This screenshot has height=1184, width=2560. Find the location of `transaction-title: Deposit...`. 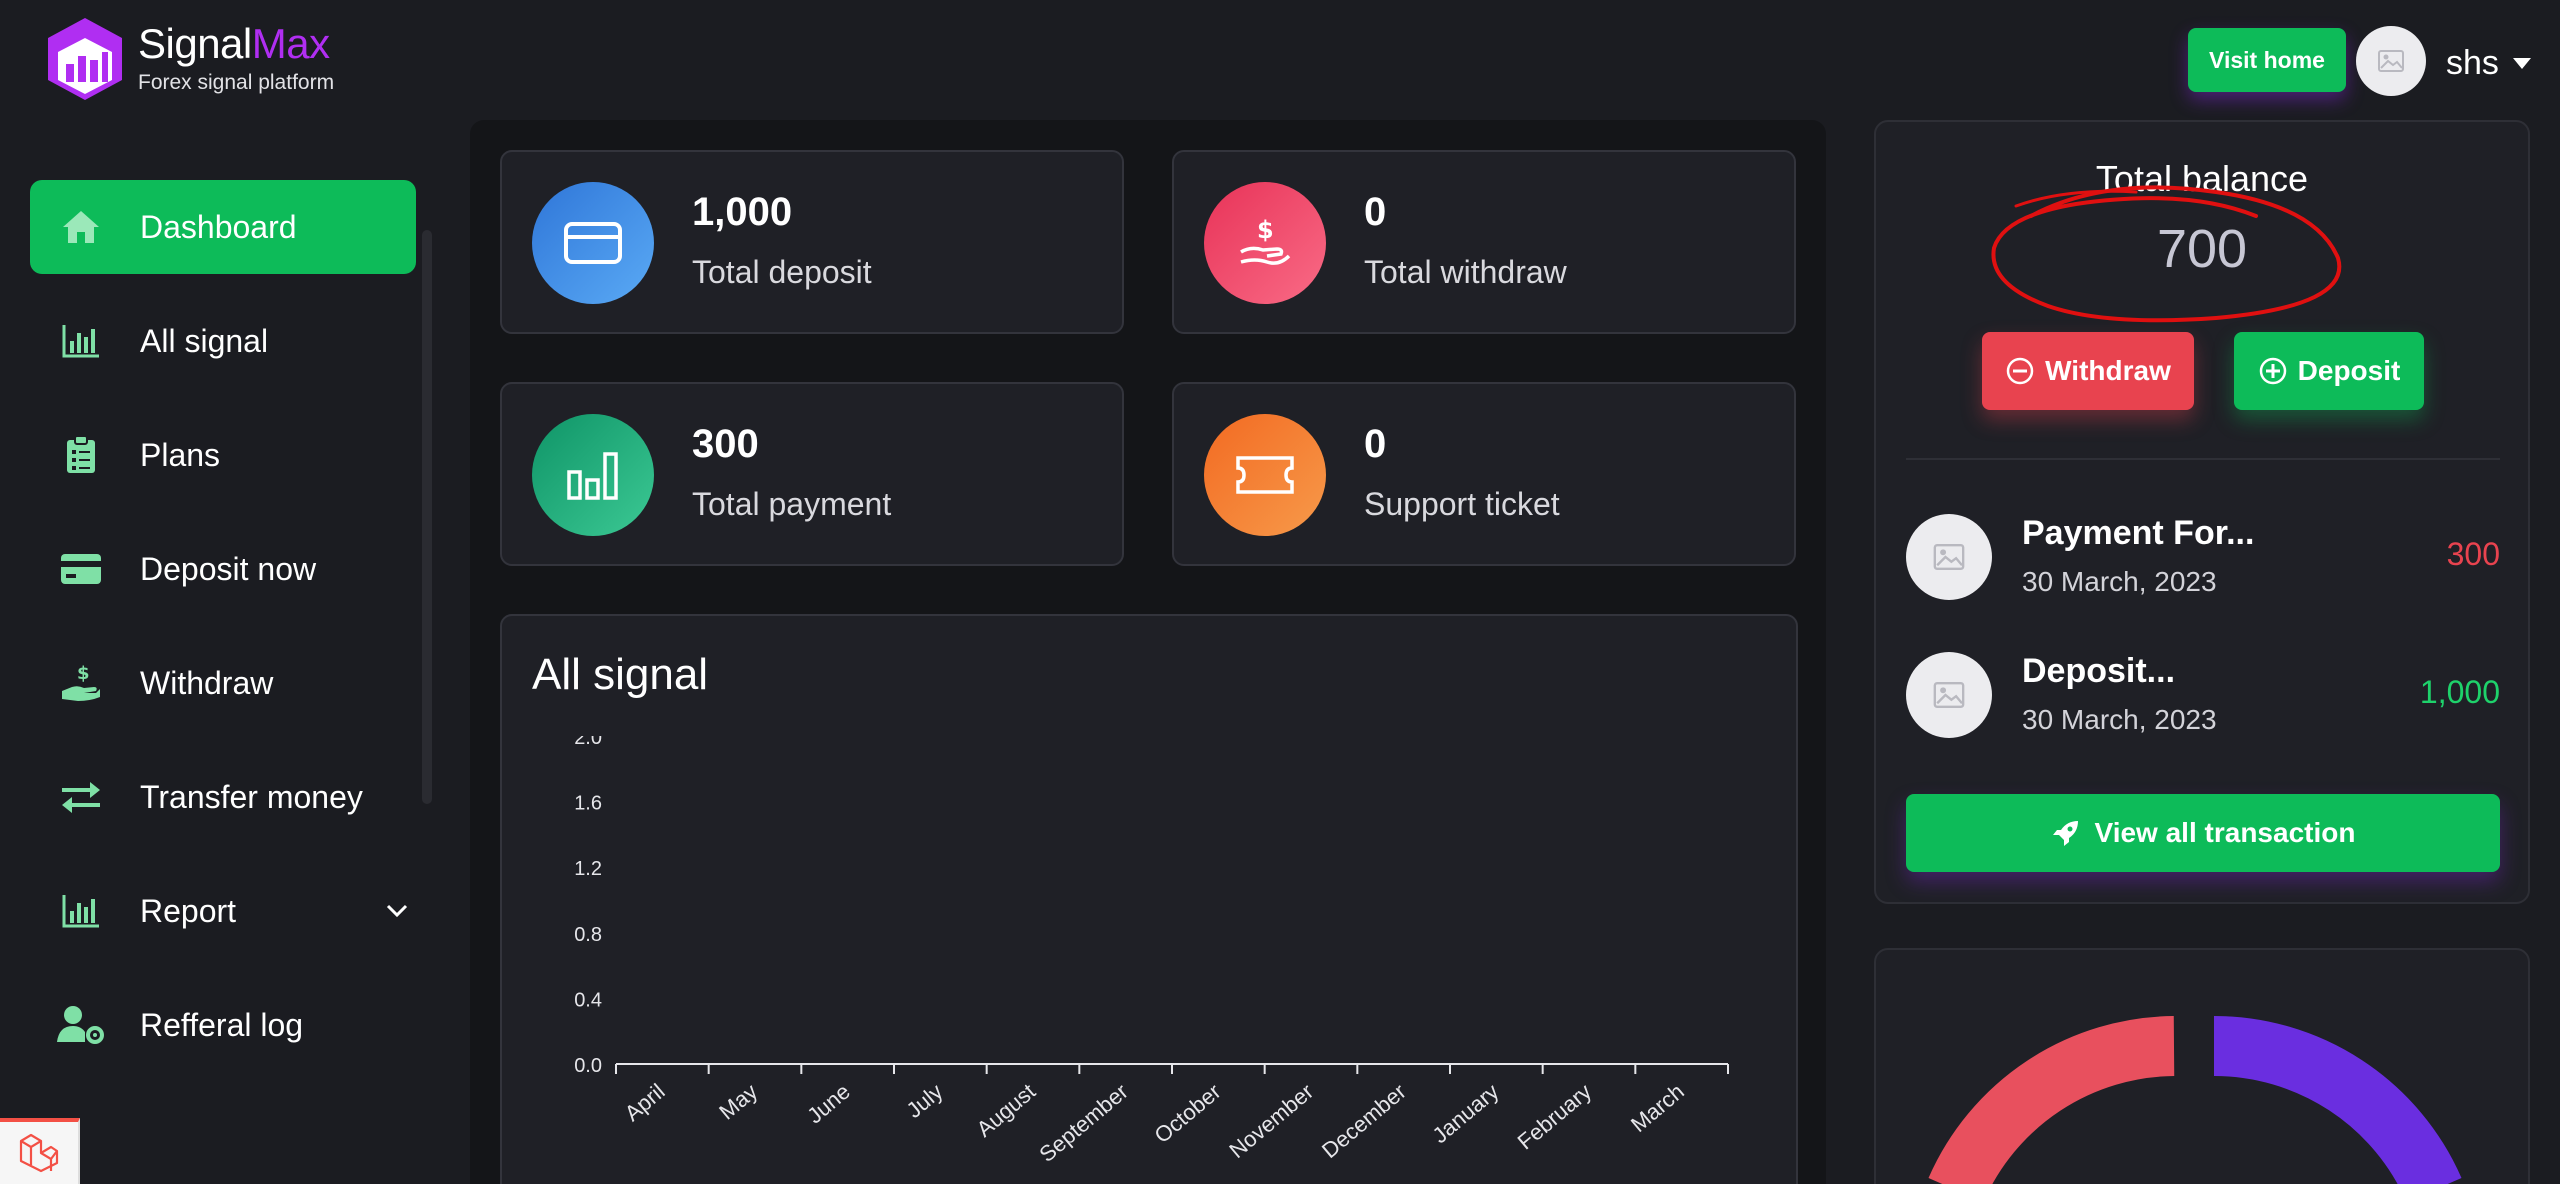

transaction-title: Deposit... is located at coordinates (2099, 671).